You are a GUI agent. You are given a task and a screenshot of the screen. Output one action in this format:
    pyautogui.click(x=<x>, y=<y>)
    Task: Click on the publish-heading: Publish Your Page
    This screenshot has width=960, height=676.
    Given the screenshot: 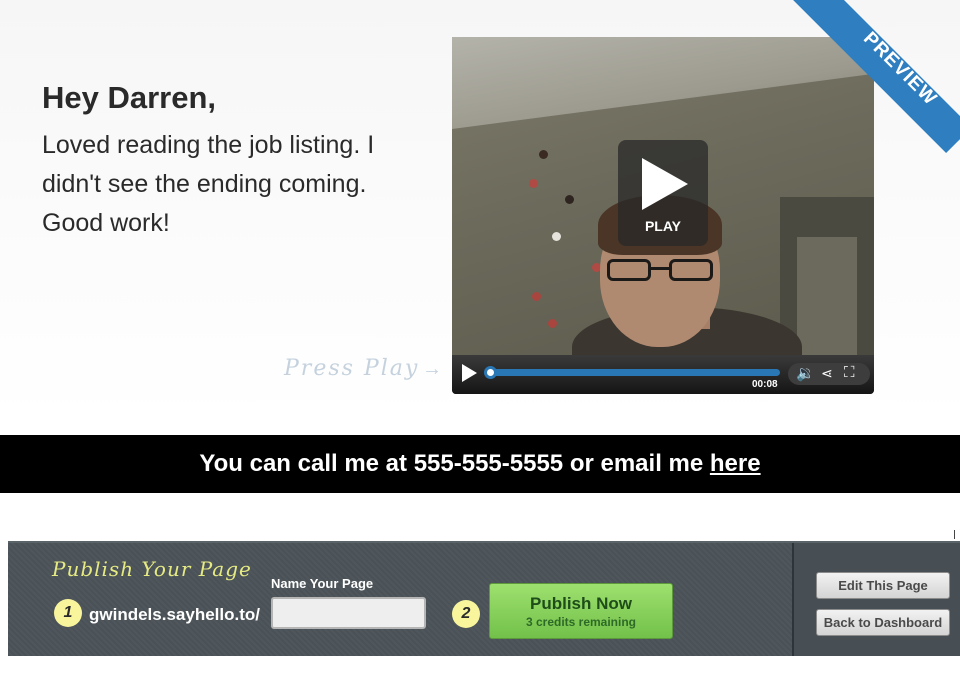 What is the action you would take?
    pyautogui.click(x=152, y=569)
    